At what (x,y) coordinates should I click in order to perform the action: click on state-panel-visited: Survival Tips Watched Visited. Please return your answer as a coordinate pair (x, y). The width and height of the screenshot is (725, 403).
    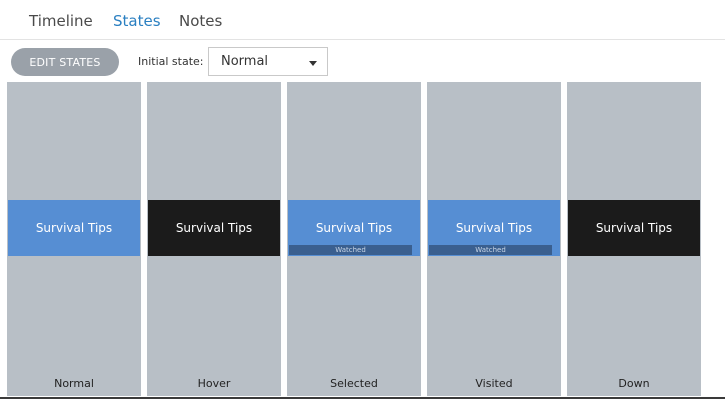
    Looking at the image, I should click on (494, 239).